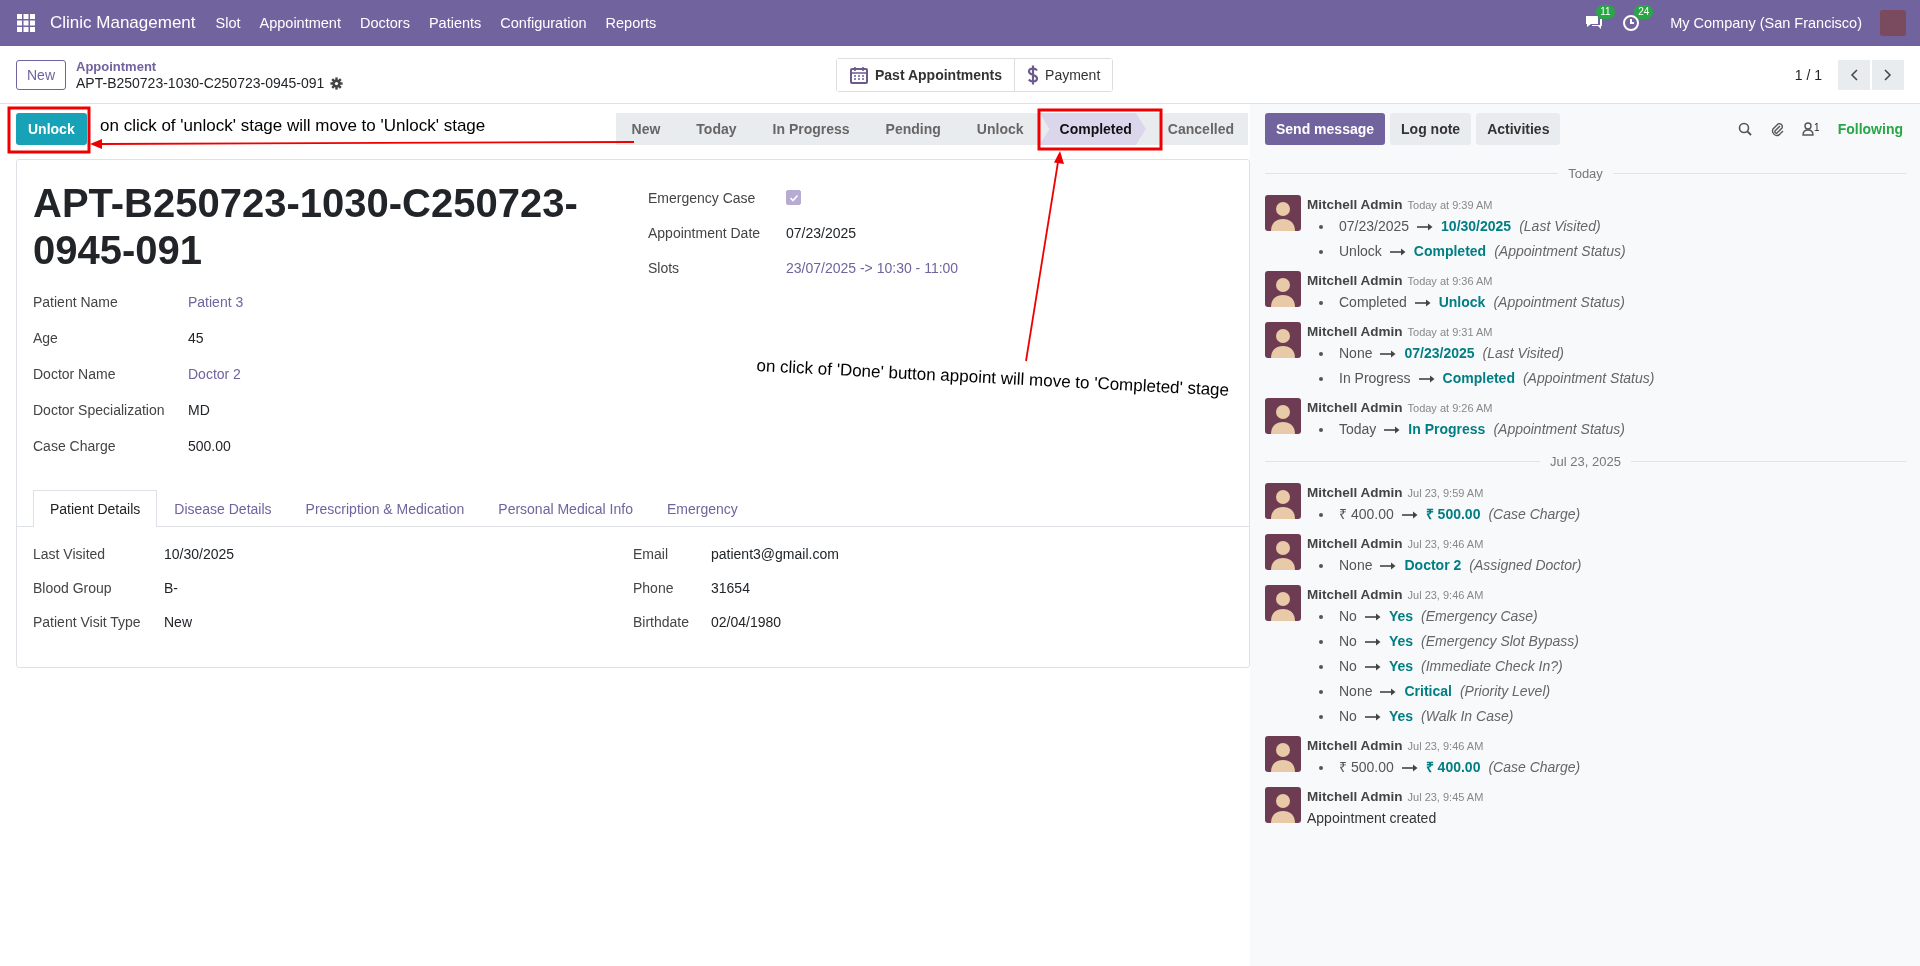  Describe the element at coordinates (1854, 74) in the screenshot. I see `previous-button` at that location.